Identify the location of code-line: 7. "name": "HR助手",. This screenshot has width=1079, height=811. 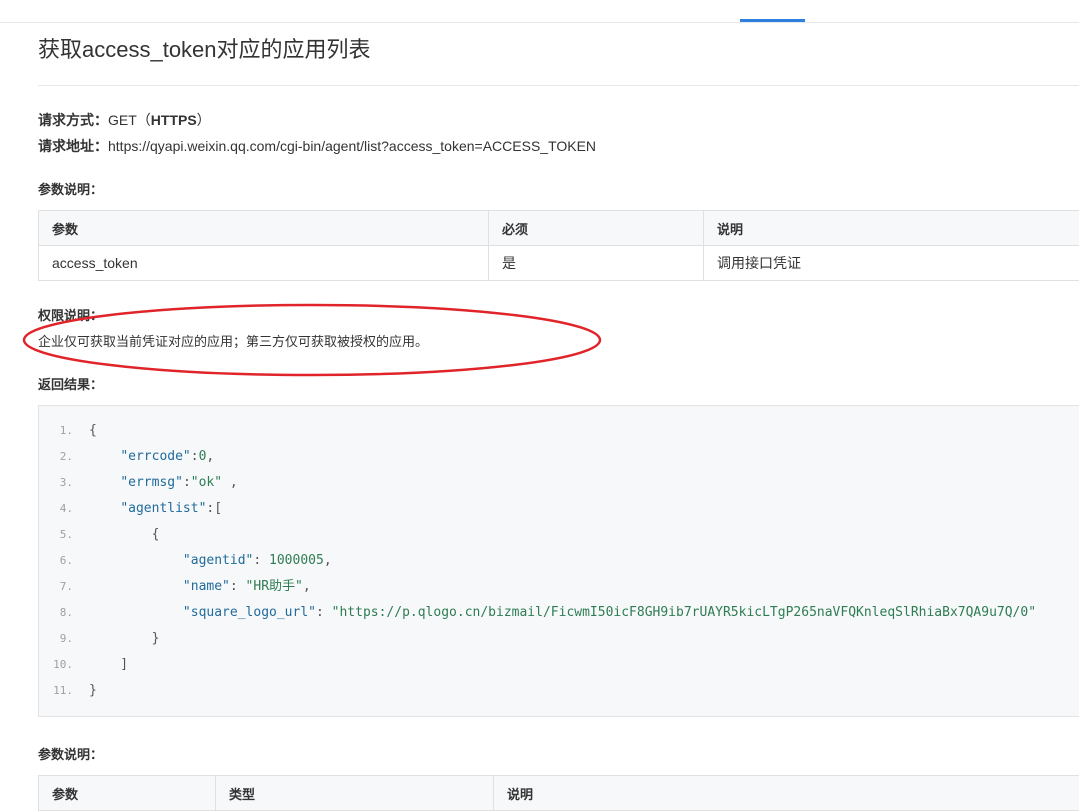
(175, 587).